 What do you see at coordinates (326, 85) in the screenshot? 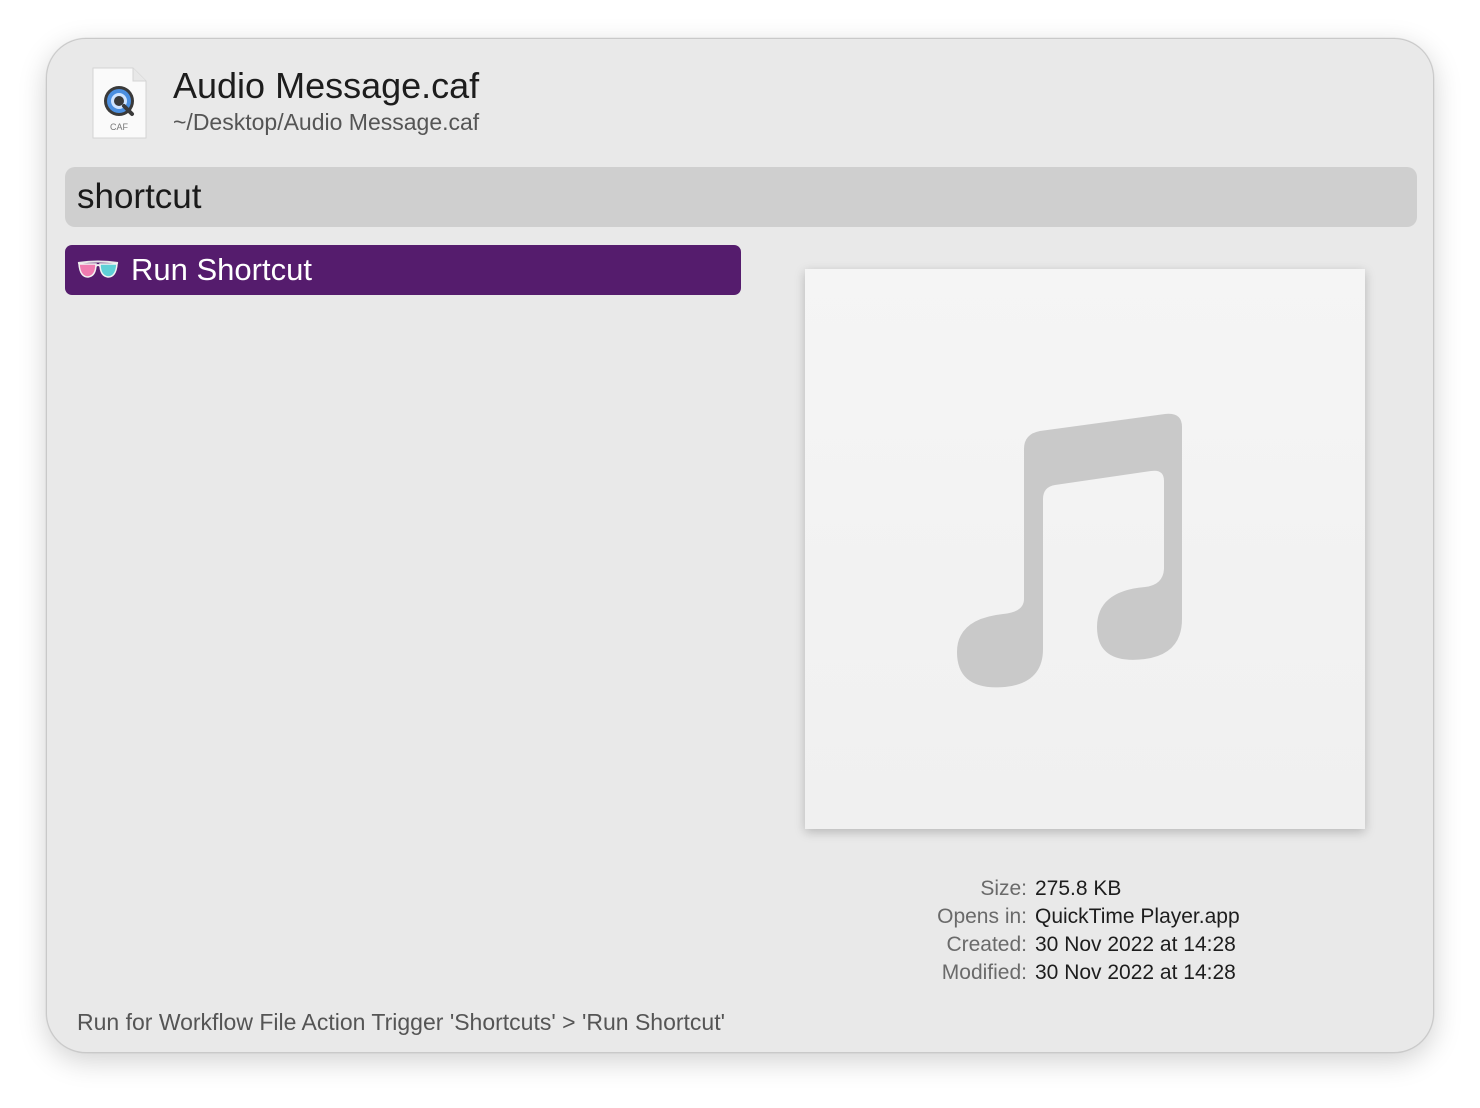
I see `file-title: Audio Message.caf` at bounding box center [326, 85].